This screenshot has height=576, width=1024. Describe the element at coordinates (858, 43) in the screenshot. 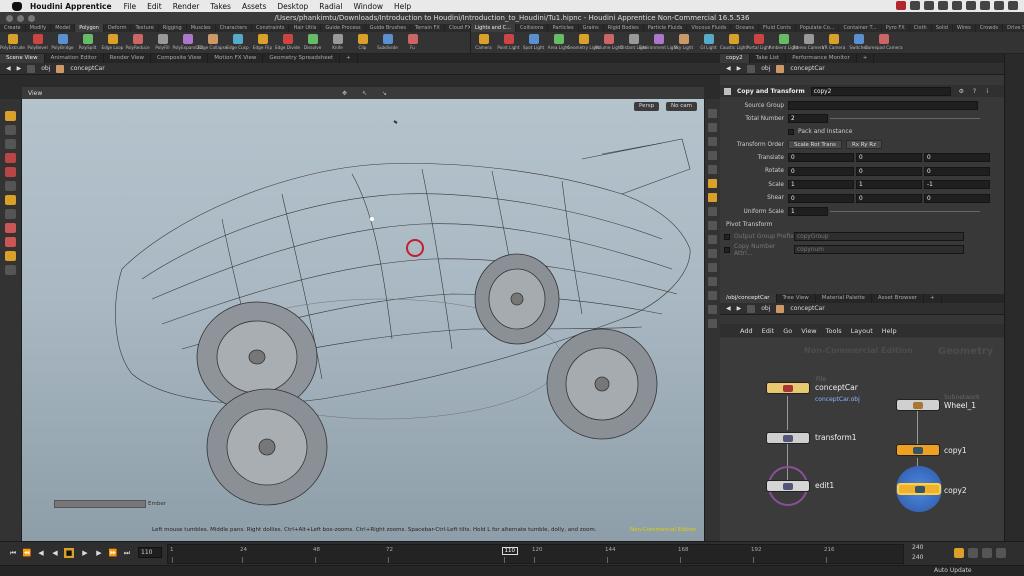

I see `shelf-tool-button: Switcher` at that location.